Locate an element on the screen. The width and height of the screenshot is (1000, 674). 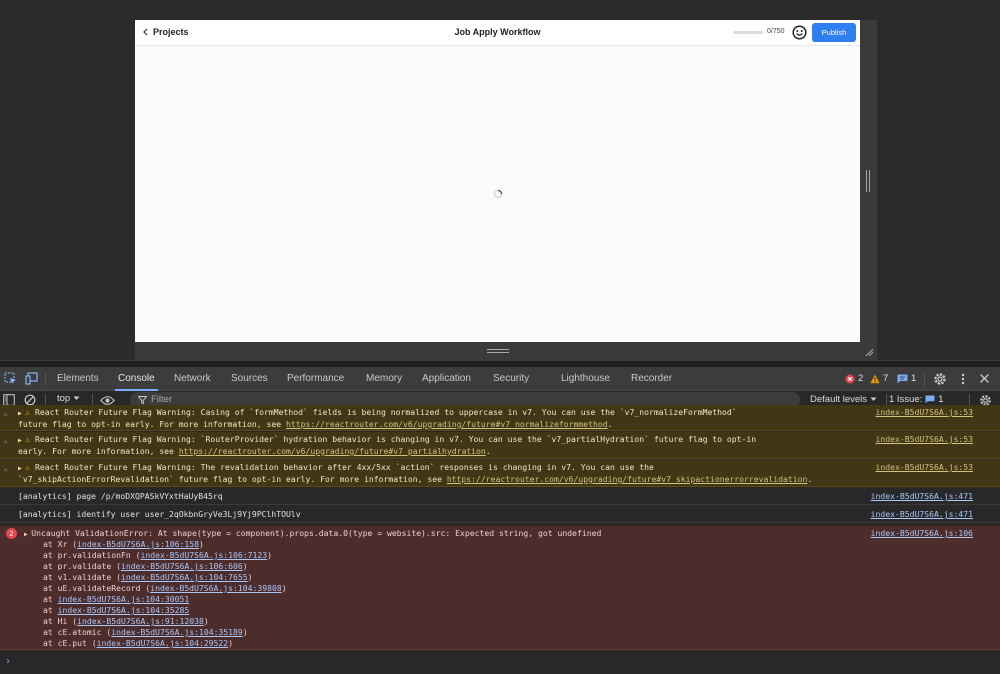
error-icon is located at coordinates (850, 378).